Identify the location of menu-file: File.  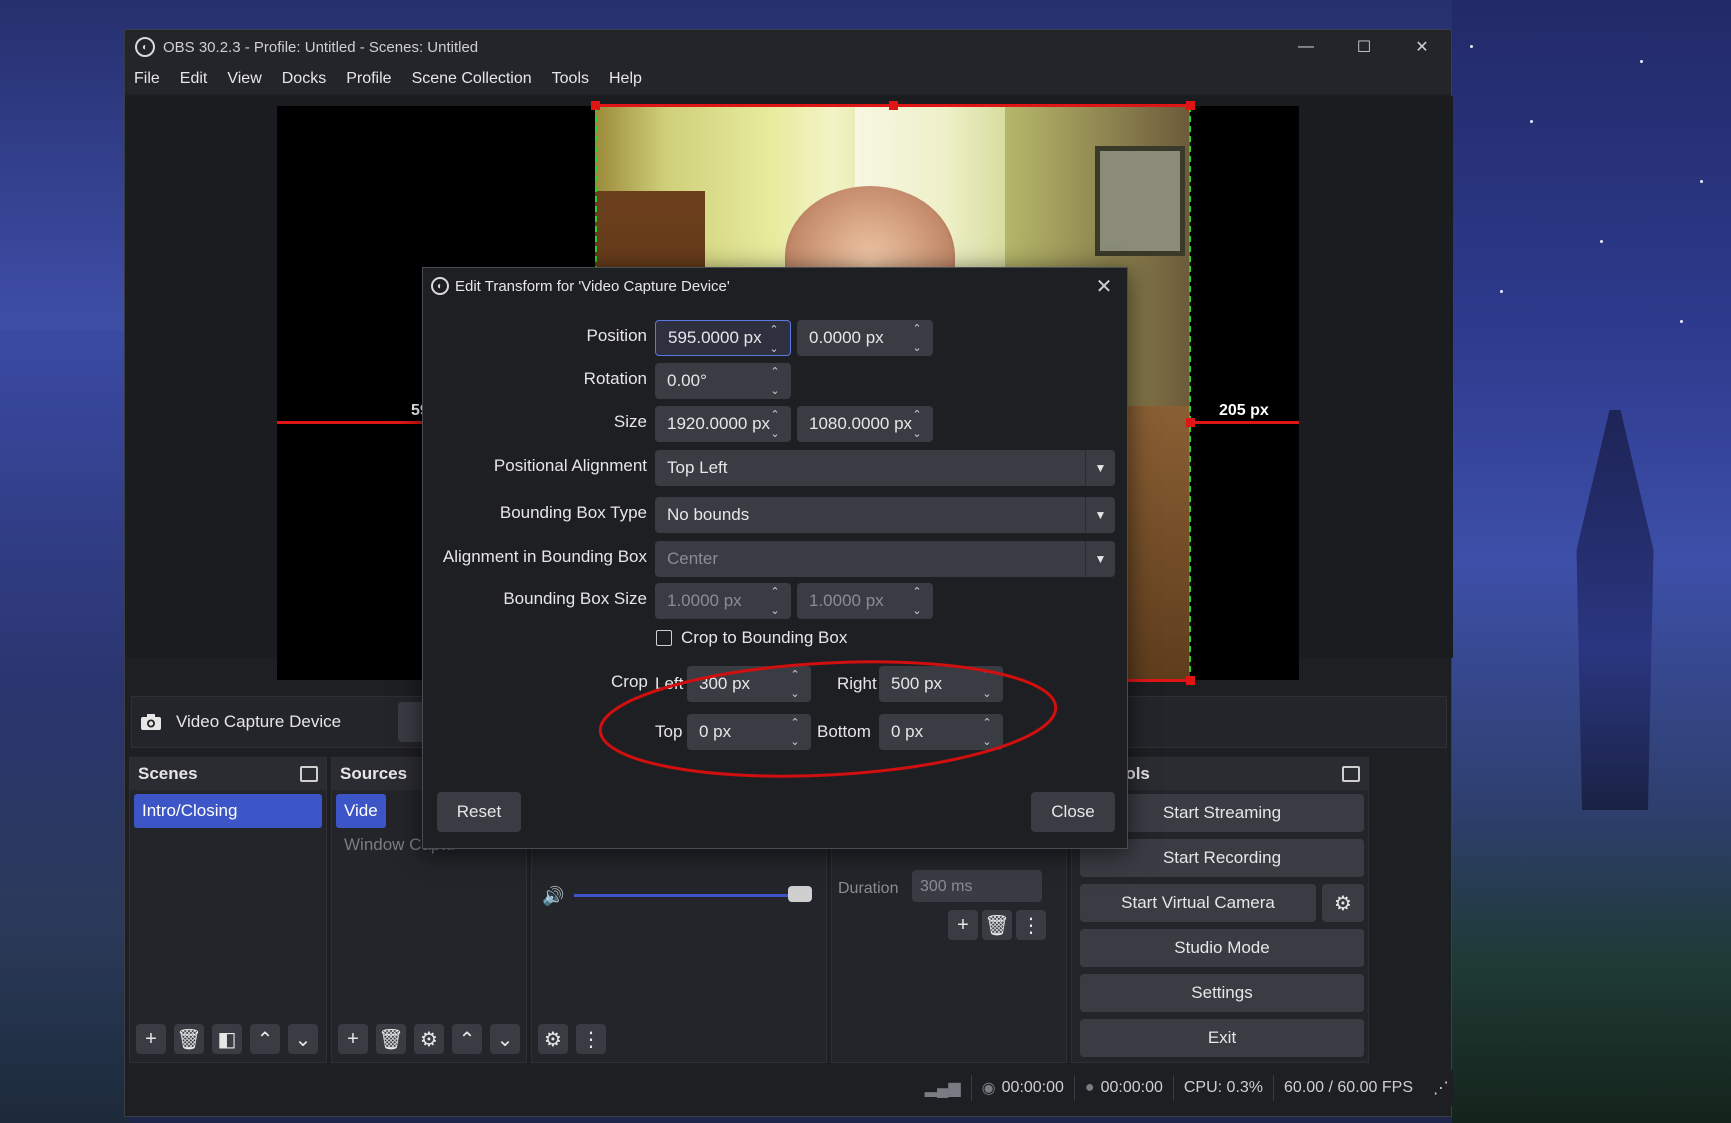
(147, 79).